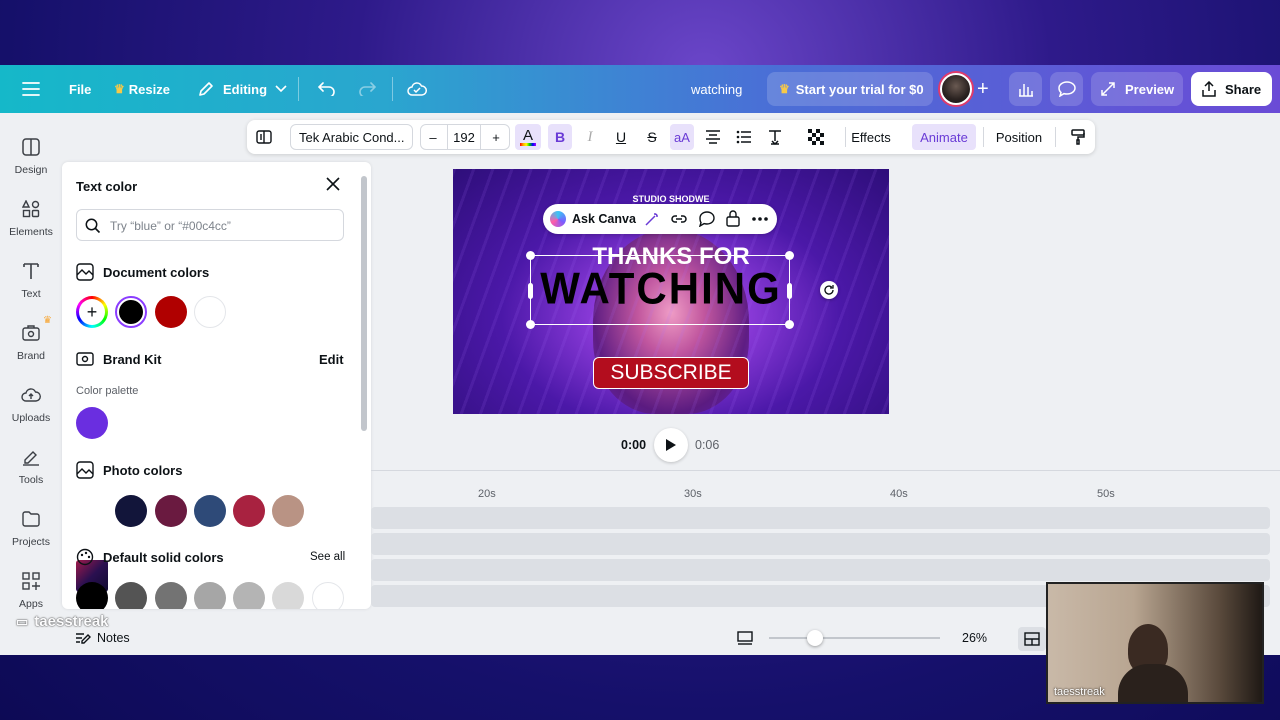  Describe the element at coordinates (327, 89) in the screenshot. I see `undo-icon` at that location.